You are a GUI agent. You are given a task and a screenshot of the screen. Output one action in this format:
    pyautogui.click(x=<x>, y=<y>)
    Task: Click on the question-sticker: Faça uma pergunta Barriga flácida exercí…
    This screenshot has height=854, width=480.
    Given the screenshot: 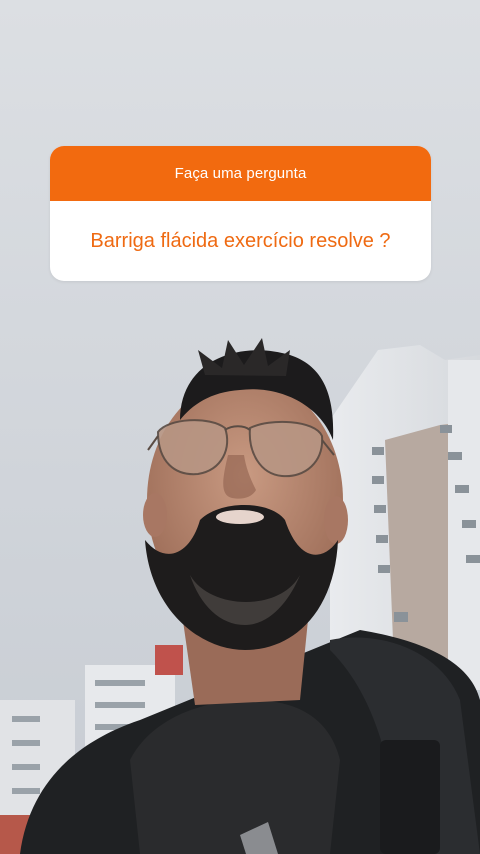 What is the action you would take?
    pyautogui.click(x=240, y=213)
    